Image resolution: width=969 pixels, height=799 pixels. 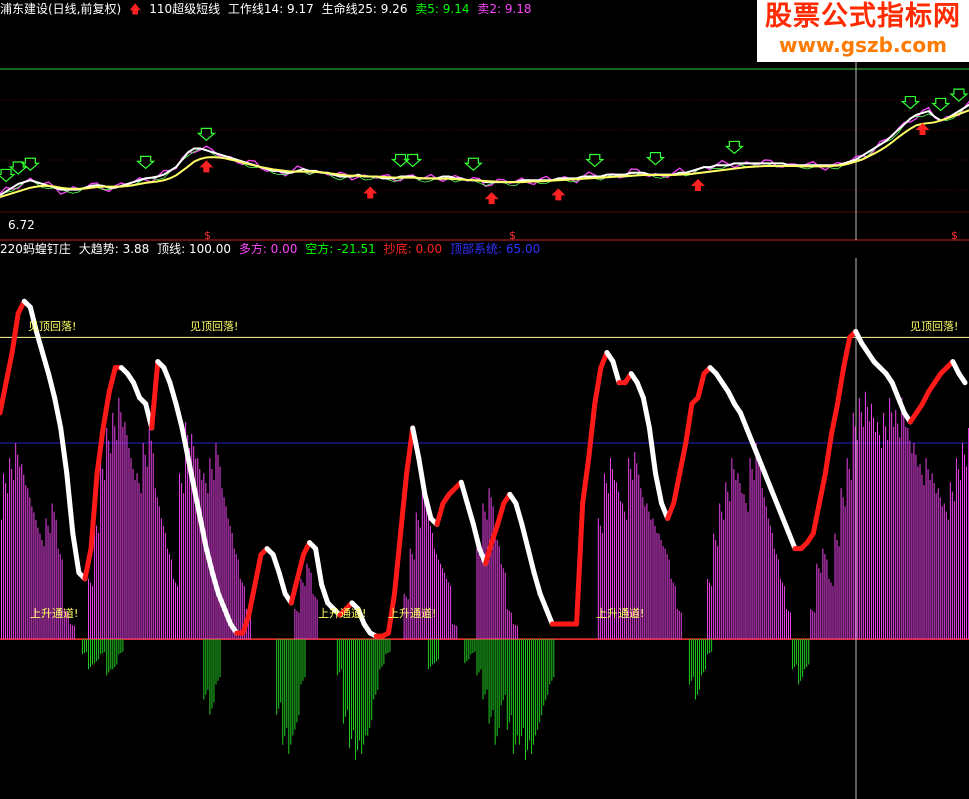 What do you see at coordinates (54, 613) in the screenshot?
I see `annotation-up-1: 上升通道!` at bounding box center [54, 613].